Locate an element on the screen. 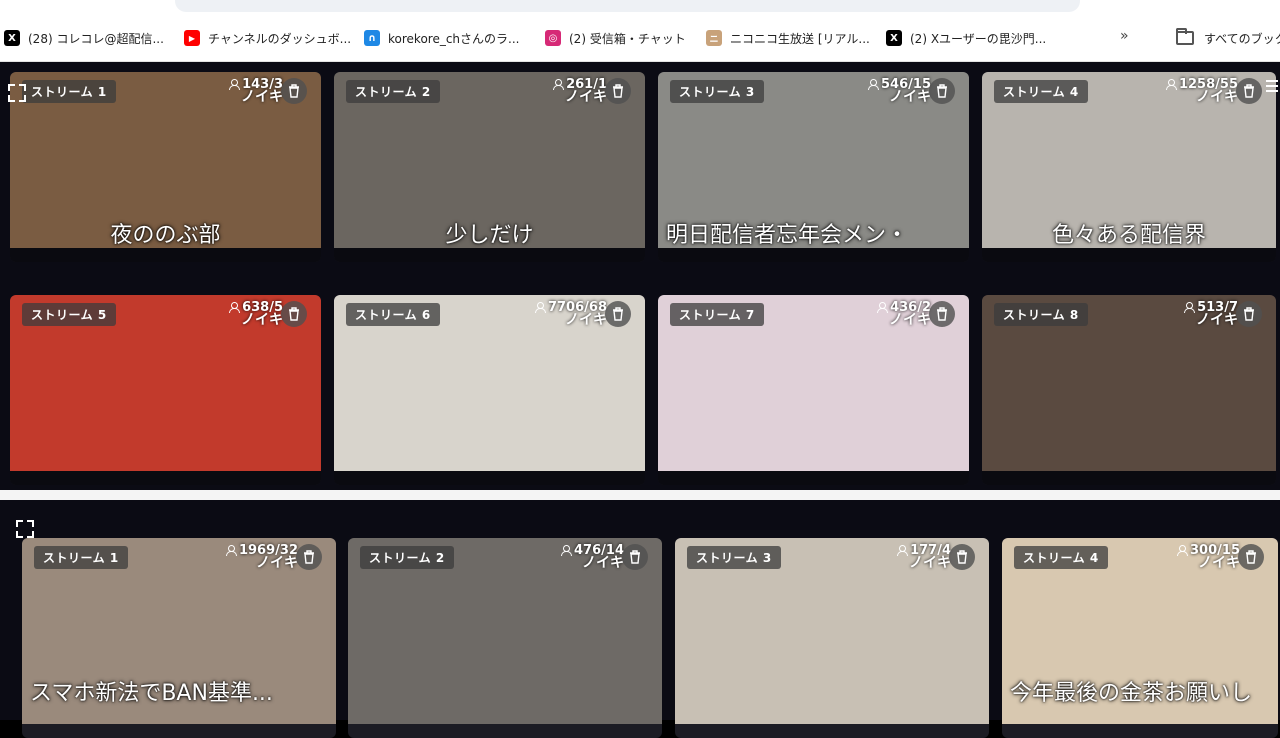 The width and height of the screenshot is (1280, 738). niconico-icon: ニ is located at coordinates (714, 38).